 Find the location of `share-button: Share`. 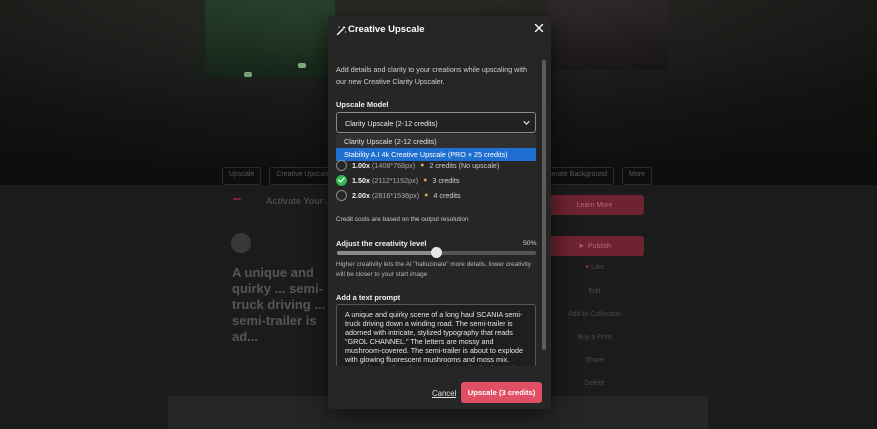

share-button: Share is located at coordinates (594, 360).